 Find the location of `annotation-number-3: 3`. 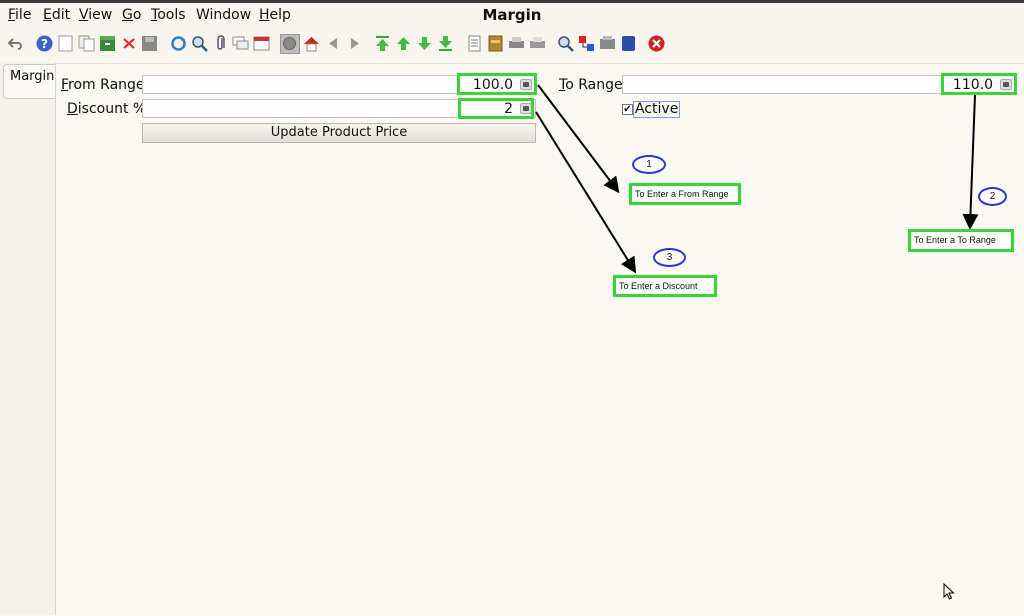

annotation-number-3: 3 is located at coordinates (669, 257).